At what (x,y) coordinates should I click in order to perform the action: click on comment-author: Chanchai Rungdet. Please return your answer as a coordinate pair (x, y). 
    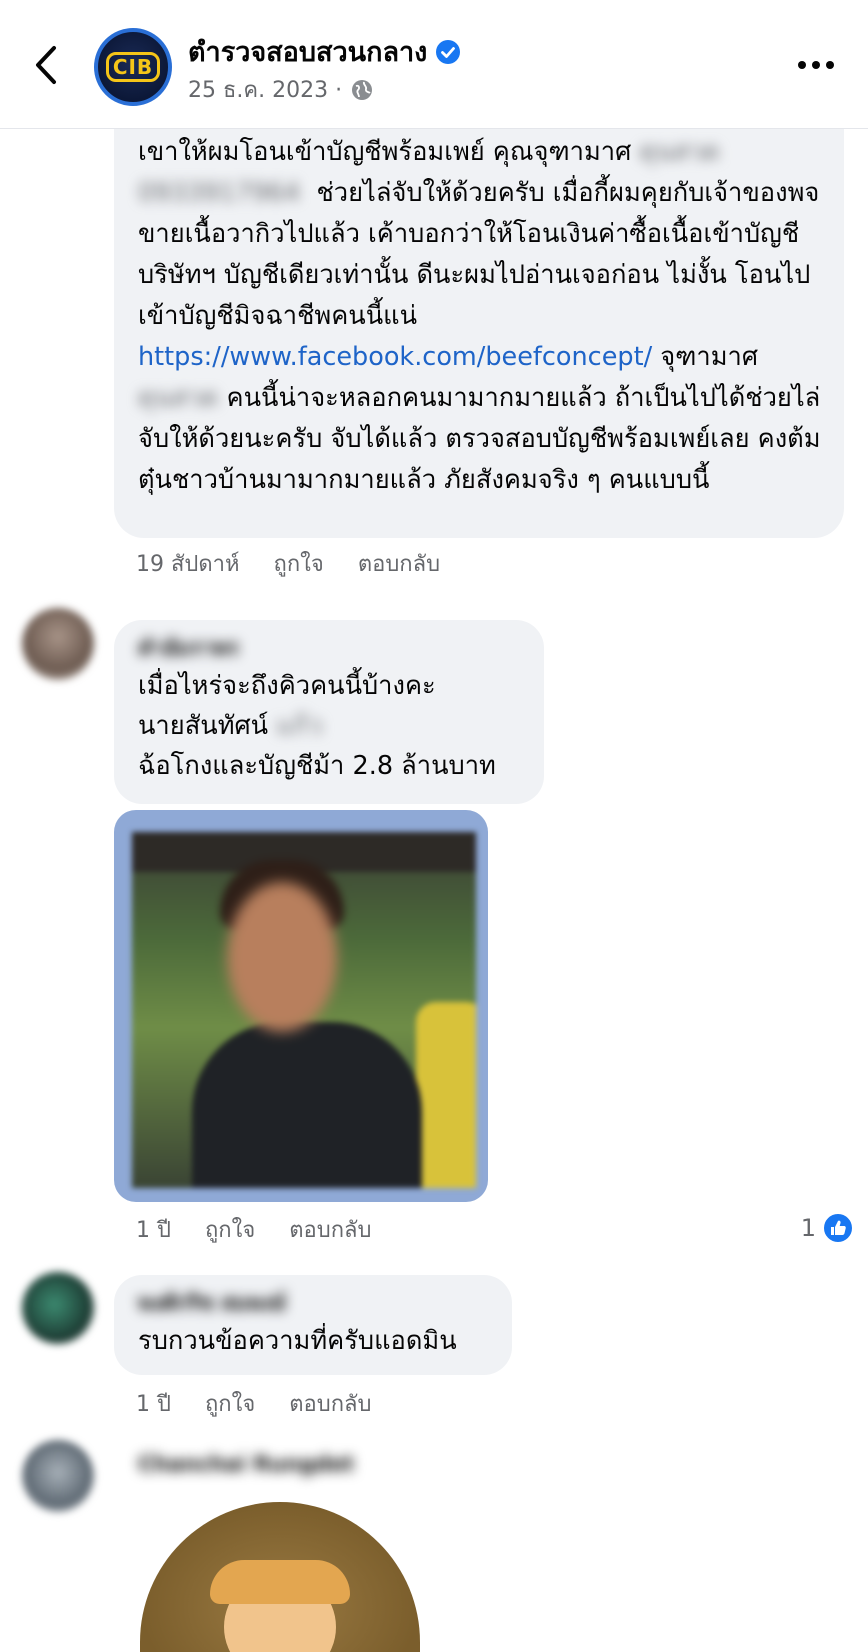
    Looking at the image, I should click on (246, 1464).